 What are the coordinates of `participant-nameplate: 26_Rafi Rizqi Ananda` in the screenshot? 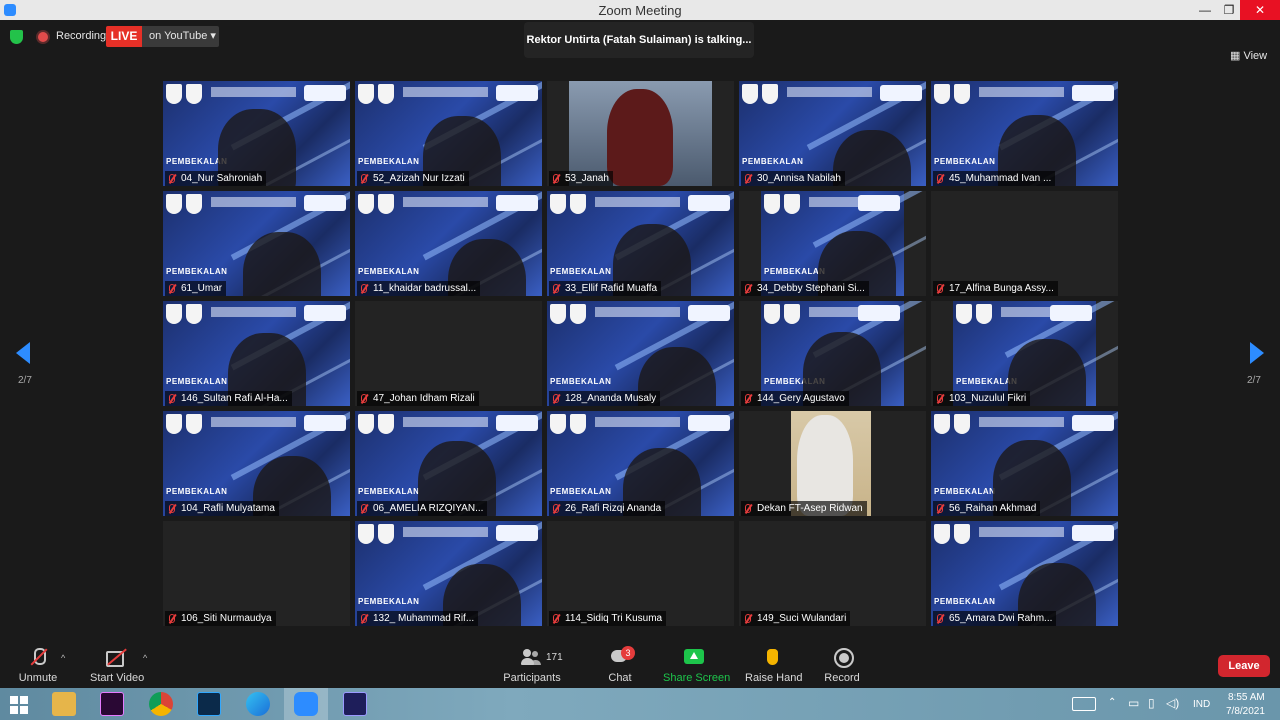 It's located at (607, 508).